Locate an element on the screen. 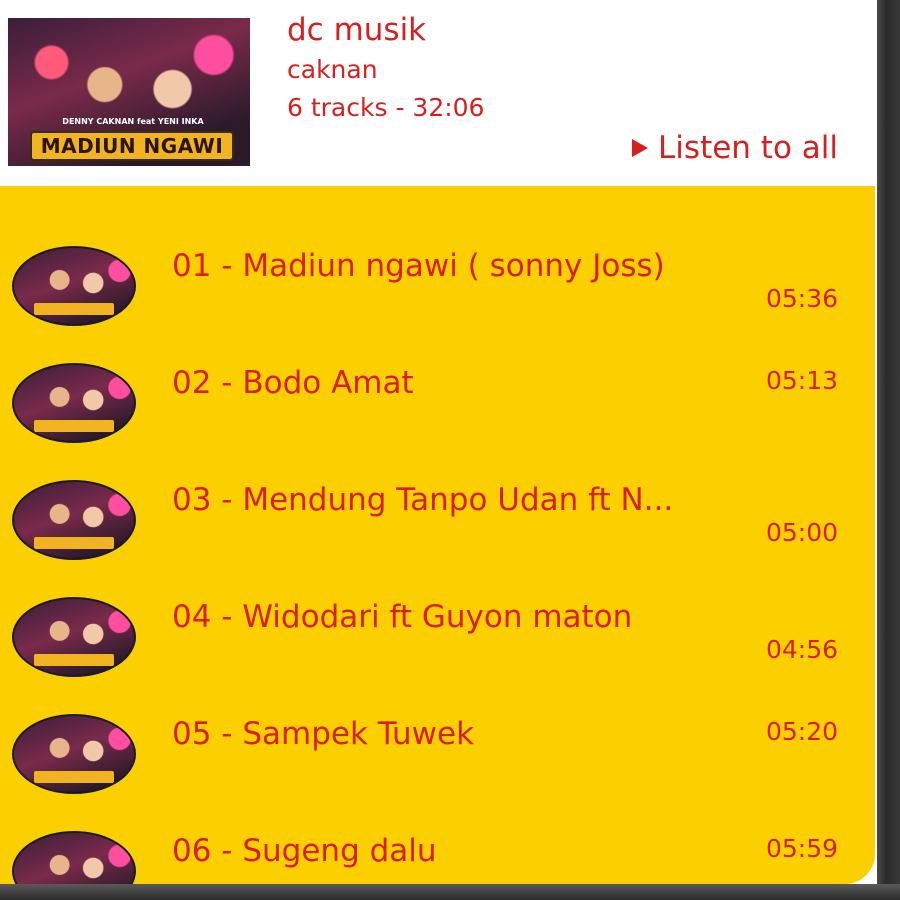  track-row: 02 - Bodo Amat 05:13 is located at coordinates (437, 407).